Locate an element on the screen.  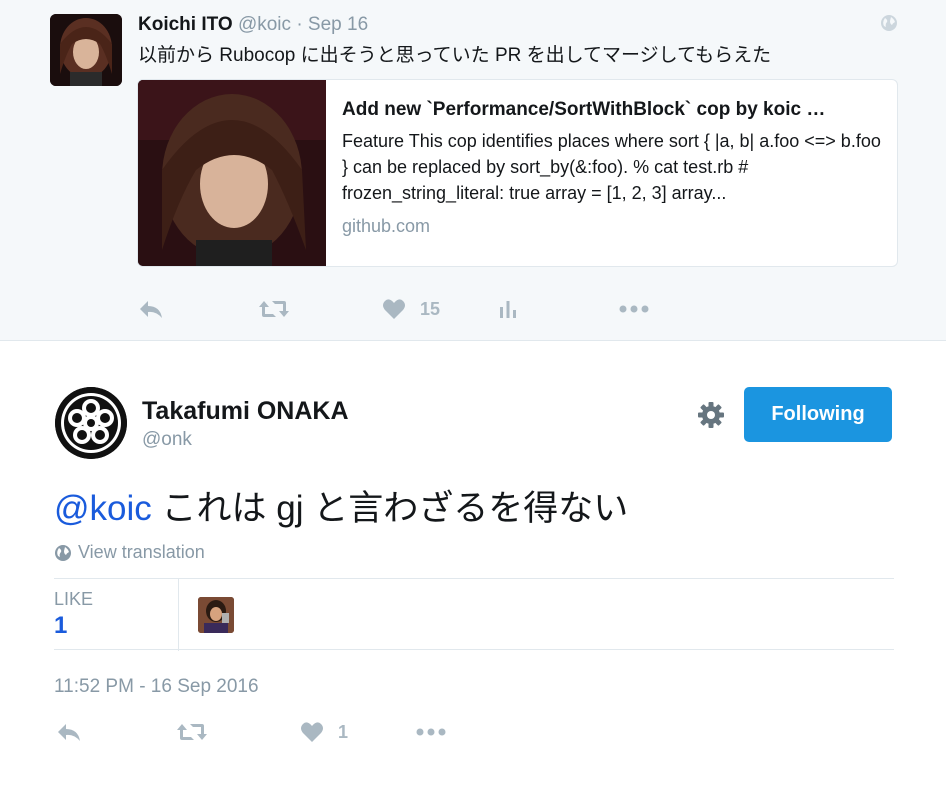
main-tweet-actions: 1 is located at coordinates (294, 732).